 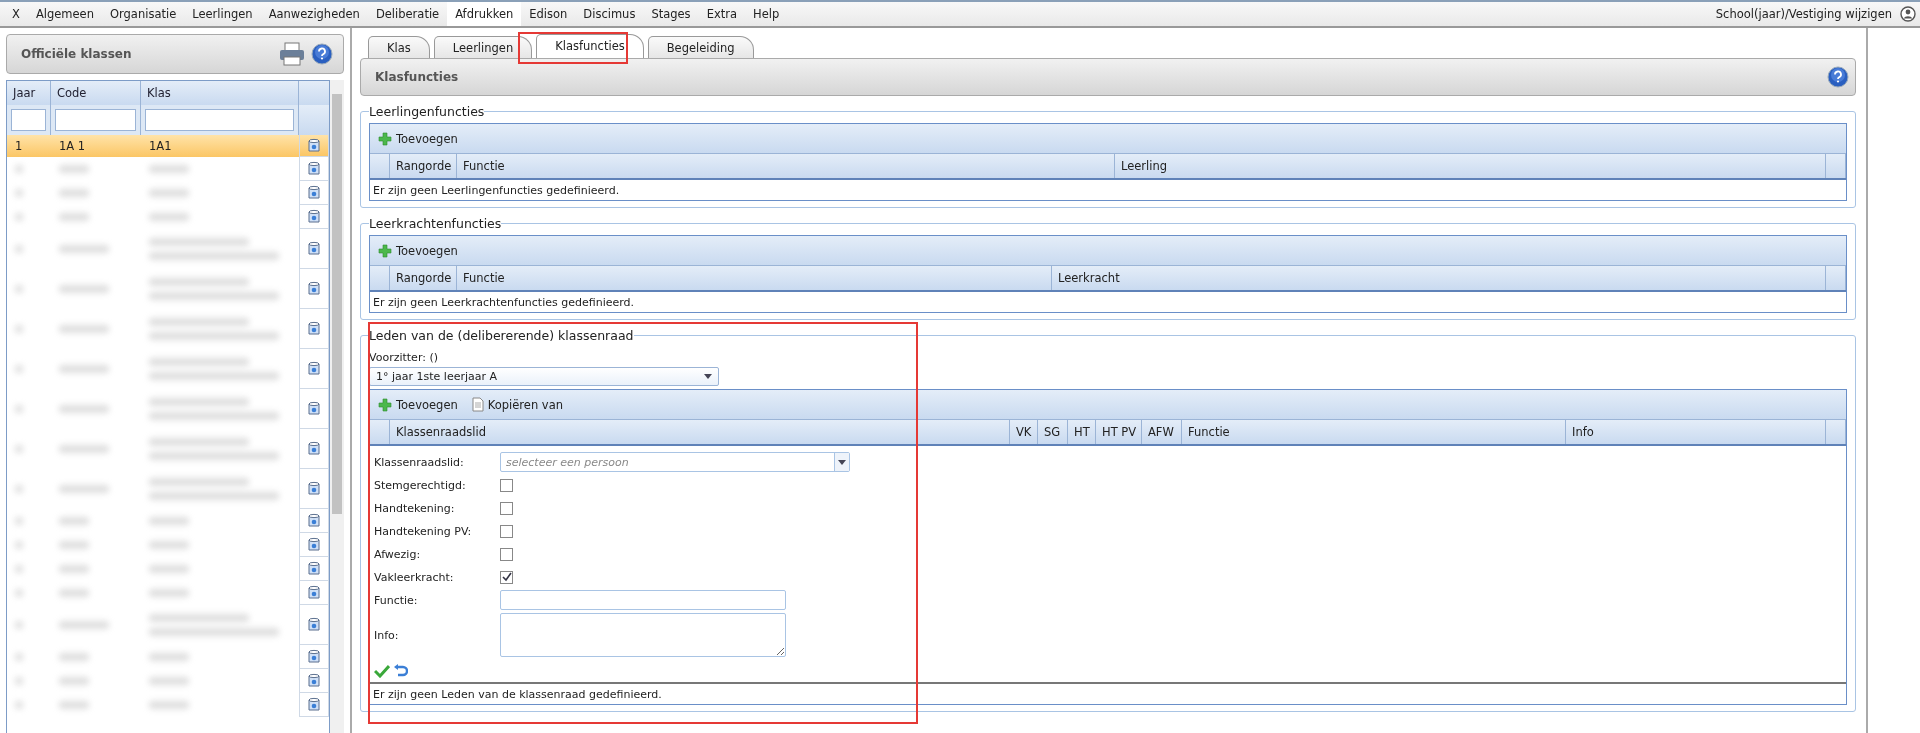 What do you see at coordinates (427, 111) in the screenshot?
I see `section-title: Leerlingenfuncties` at bounding box center [427, 111].